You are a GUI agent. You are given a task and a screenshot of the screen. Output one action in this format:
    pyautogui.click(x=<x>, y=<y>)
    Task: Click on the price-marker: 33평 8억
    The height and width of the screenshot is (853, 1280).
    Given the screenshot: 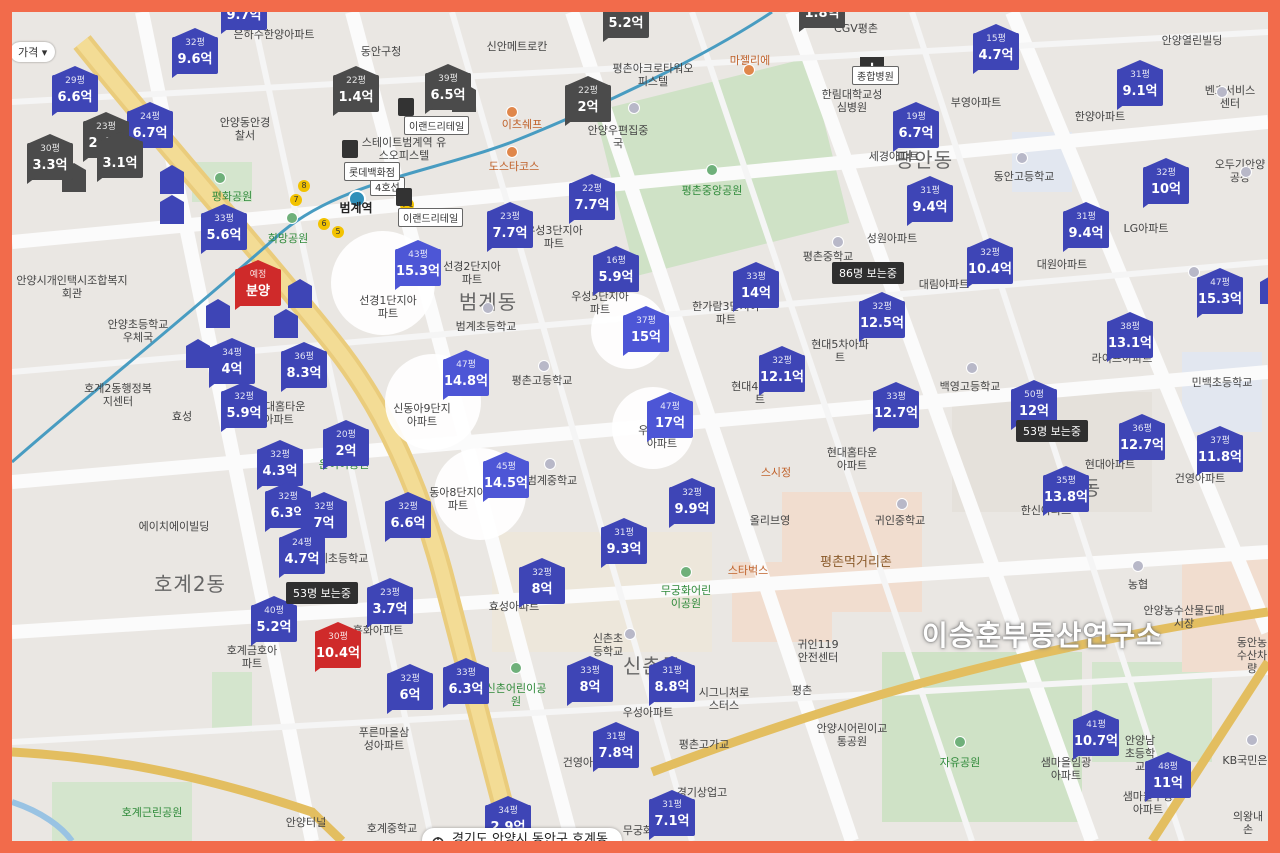 What is the action you would take?
    pyautogui.click(x=590, y=681)
    